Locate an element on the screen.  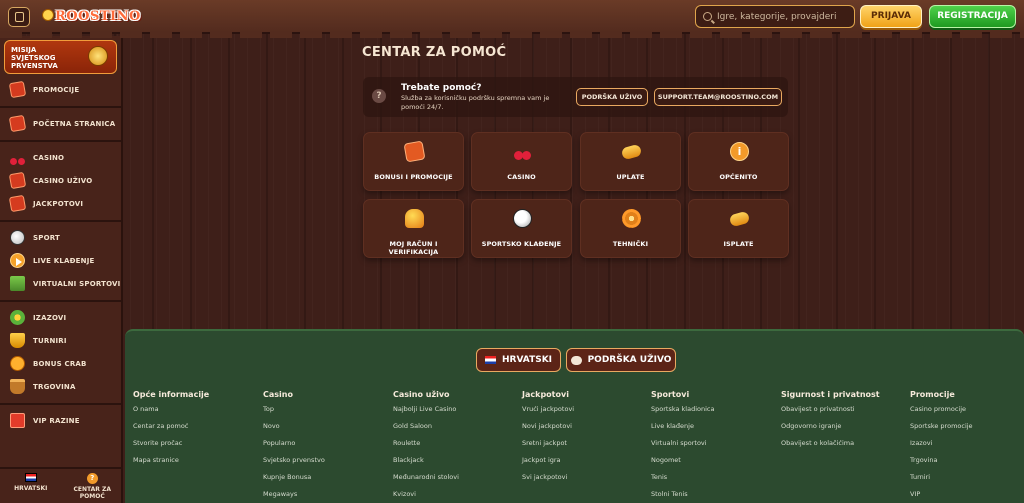
support-label: PODRŠKA UŽIVO is located at coordinates (629, 360).